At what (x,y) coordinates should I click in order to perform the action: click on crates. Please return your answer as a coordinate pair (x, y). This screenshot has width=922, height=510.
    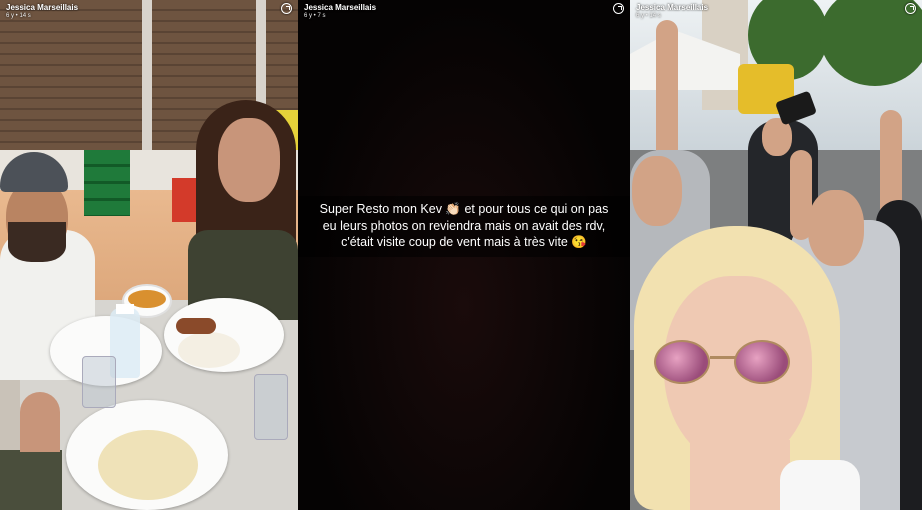
    Looking at the image, I should click on (107, 183).